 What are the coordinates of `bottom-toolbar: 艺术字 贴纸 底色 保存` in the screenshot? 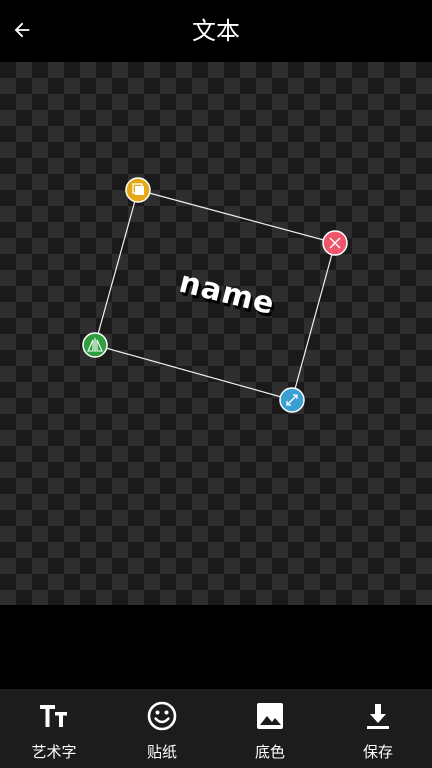 It's located at (216, 728).